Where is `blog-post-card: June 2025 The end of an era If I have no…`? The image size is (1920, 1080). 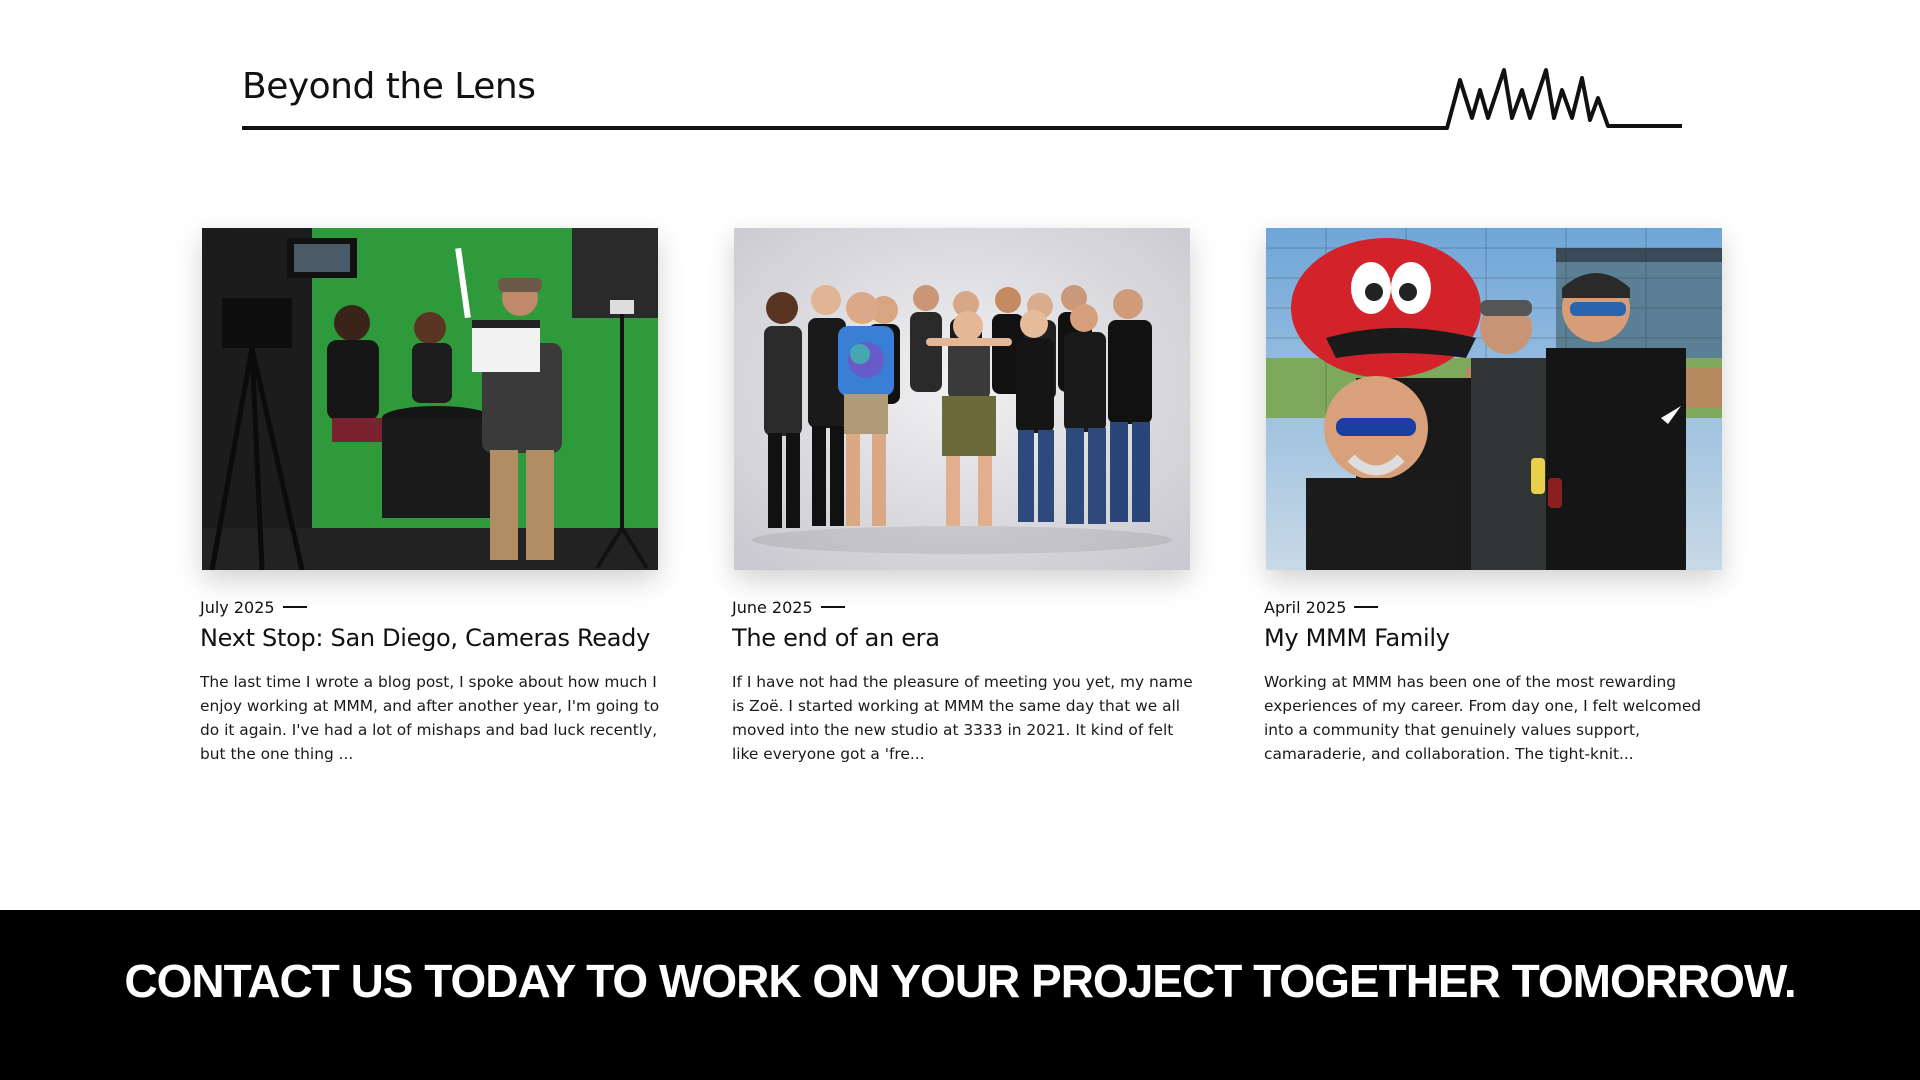 blog-post-card: June 2025 The end of an era If I have no… is located at coordinates (966, 498).